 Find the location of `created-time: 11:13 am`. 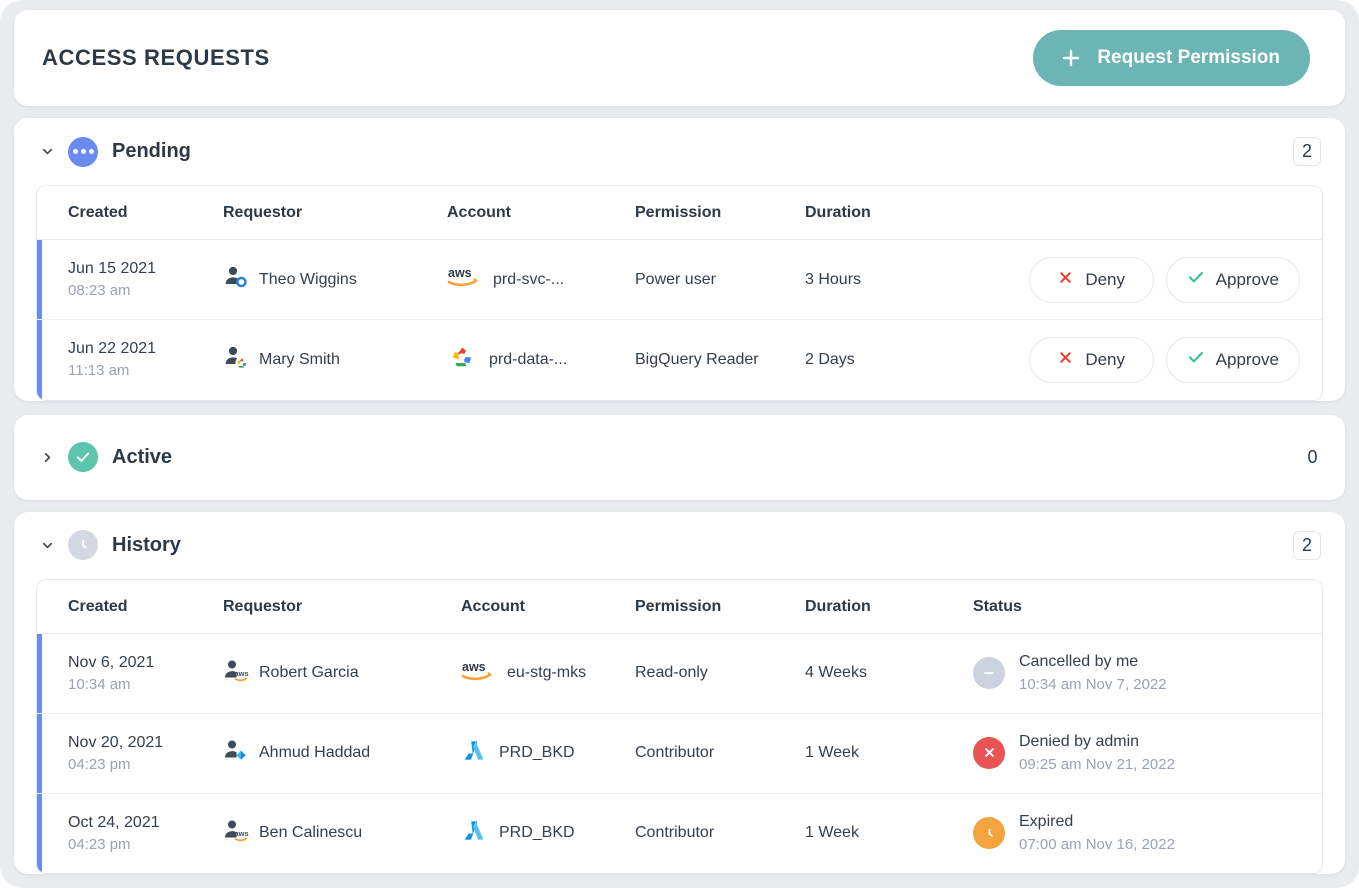

created-time: 11:13 am is located at coordinates (99, 371).